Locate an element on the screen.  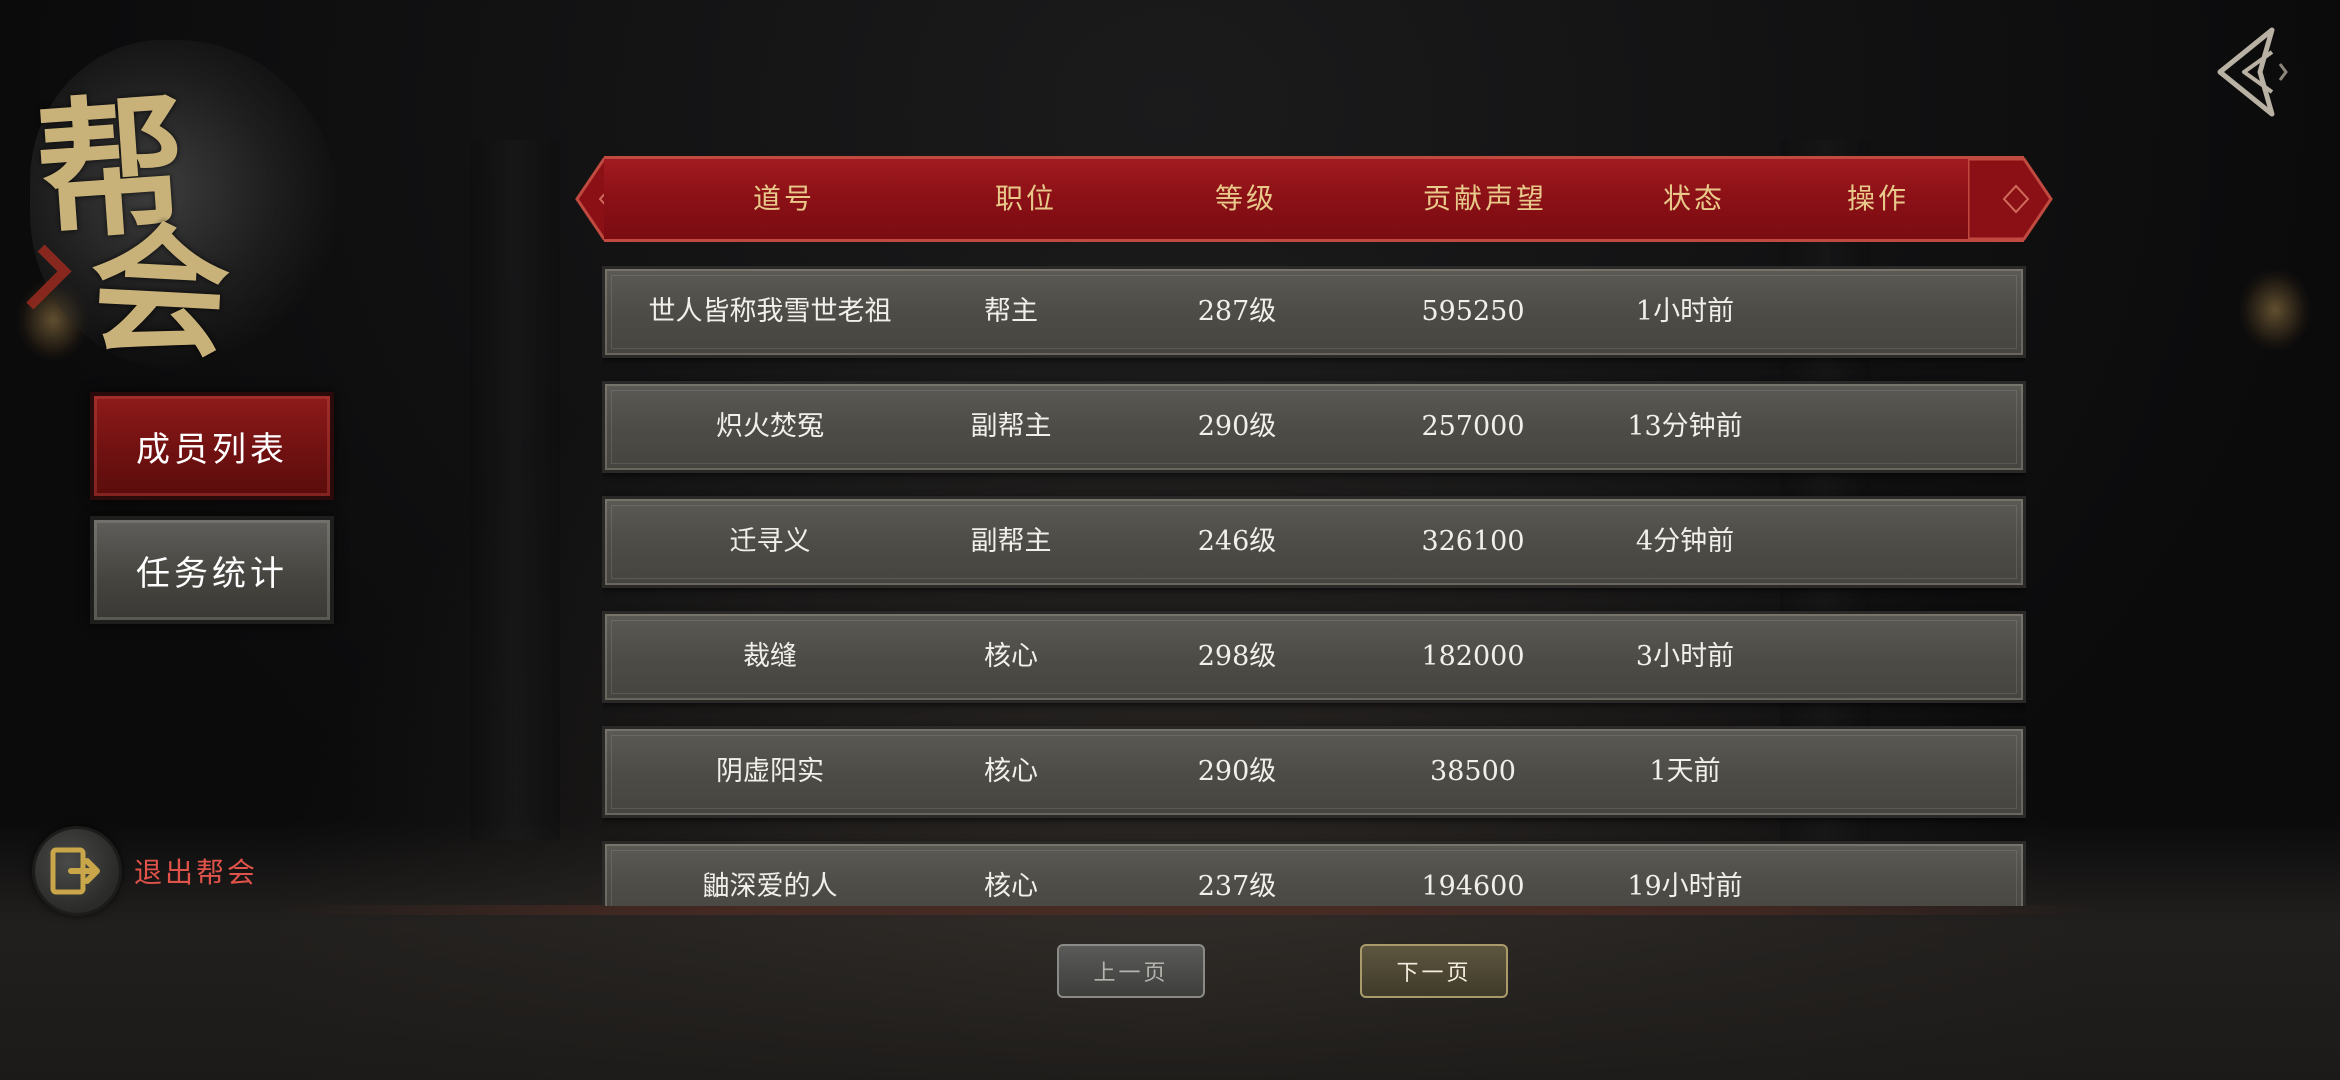
member-level: 237级 is located at coordinates (1237, 886).